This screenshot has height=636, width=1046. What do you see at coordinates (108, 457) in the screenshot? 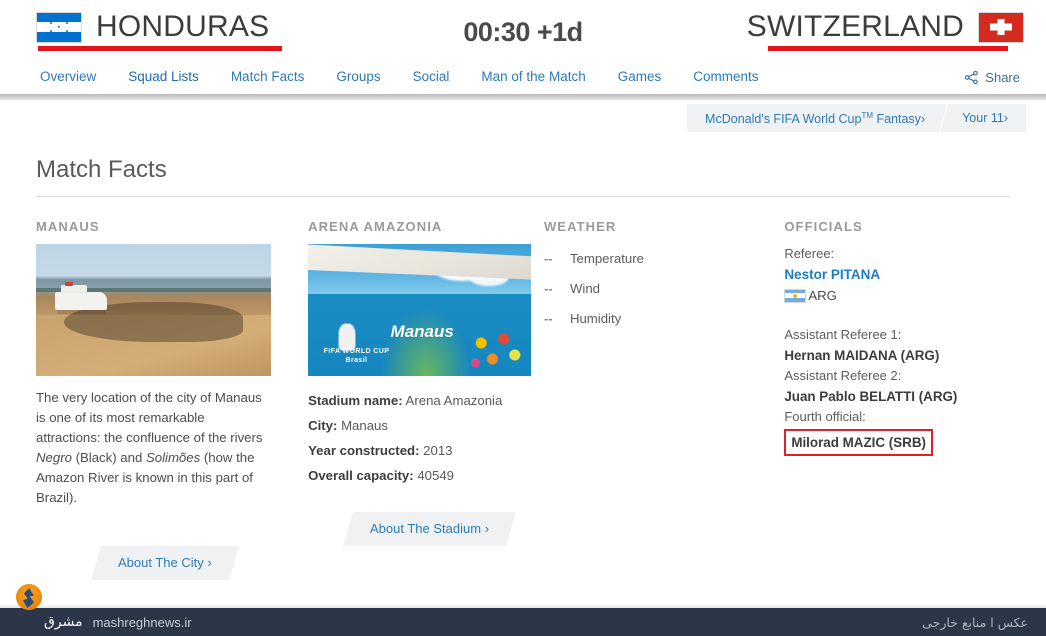
I see `city-desc-part2: (Black) and` at bounding box center [108, 457].